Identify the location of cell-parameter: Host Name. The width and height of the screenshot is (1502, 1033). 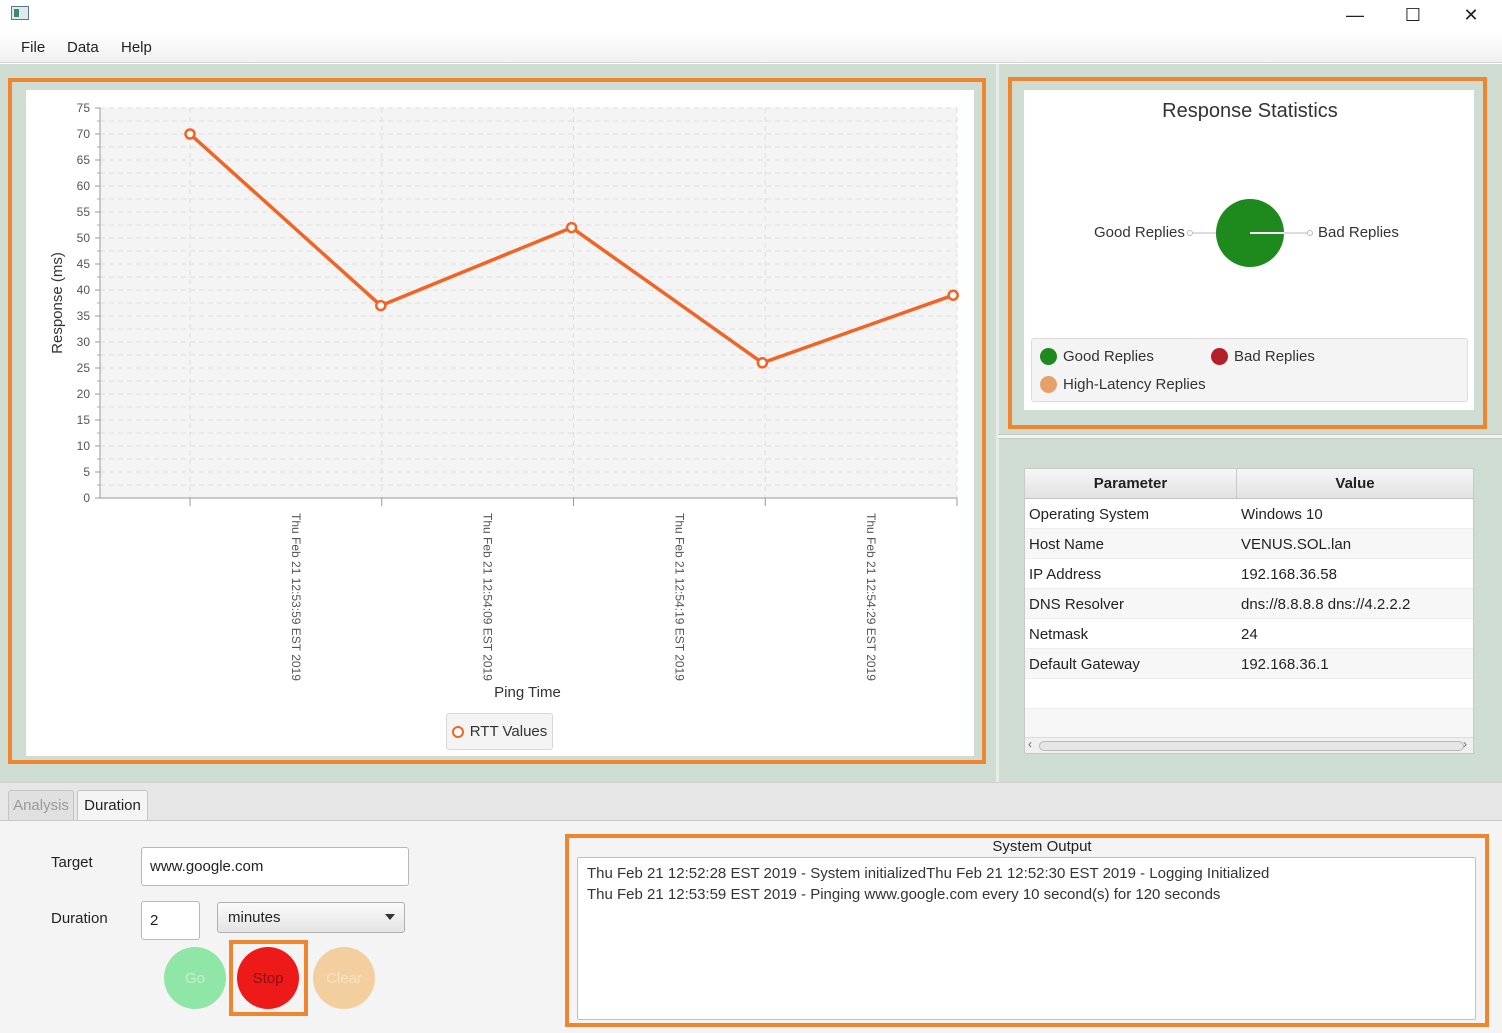
(1067, 544).